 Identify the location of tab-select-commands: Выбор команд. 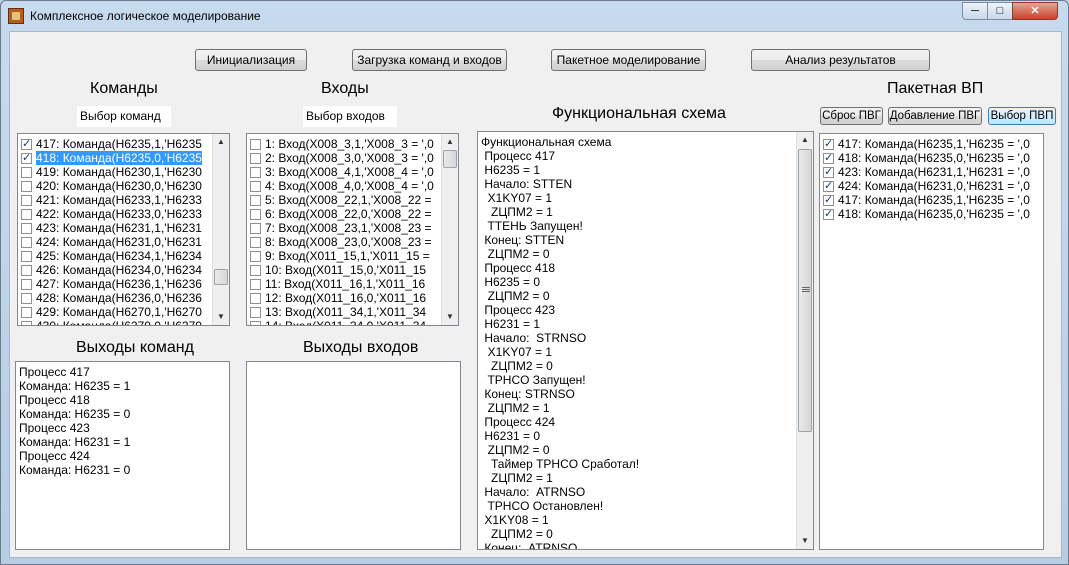
(124, 116).